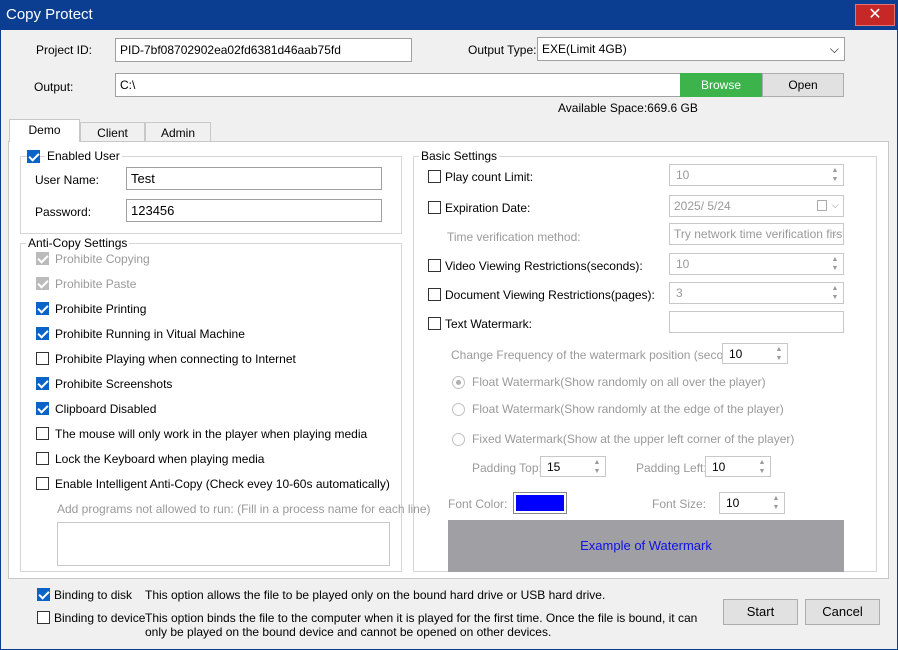 This screenshot has width=898, height=650. Describe the element at coordinates (106, 409) in the screenshot. I see `anti-copy-label: Clipboard Disabled` at that location.